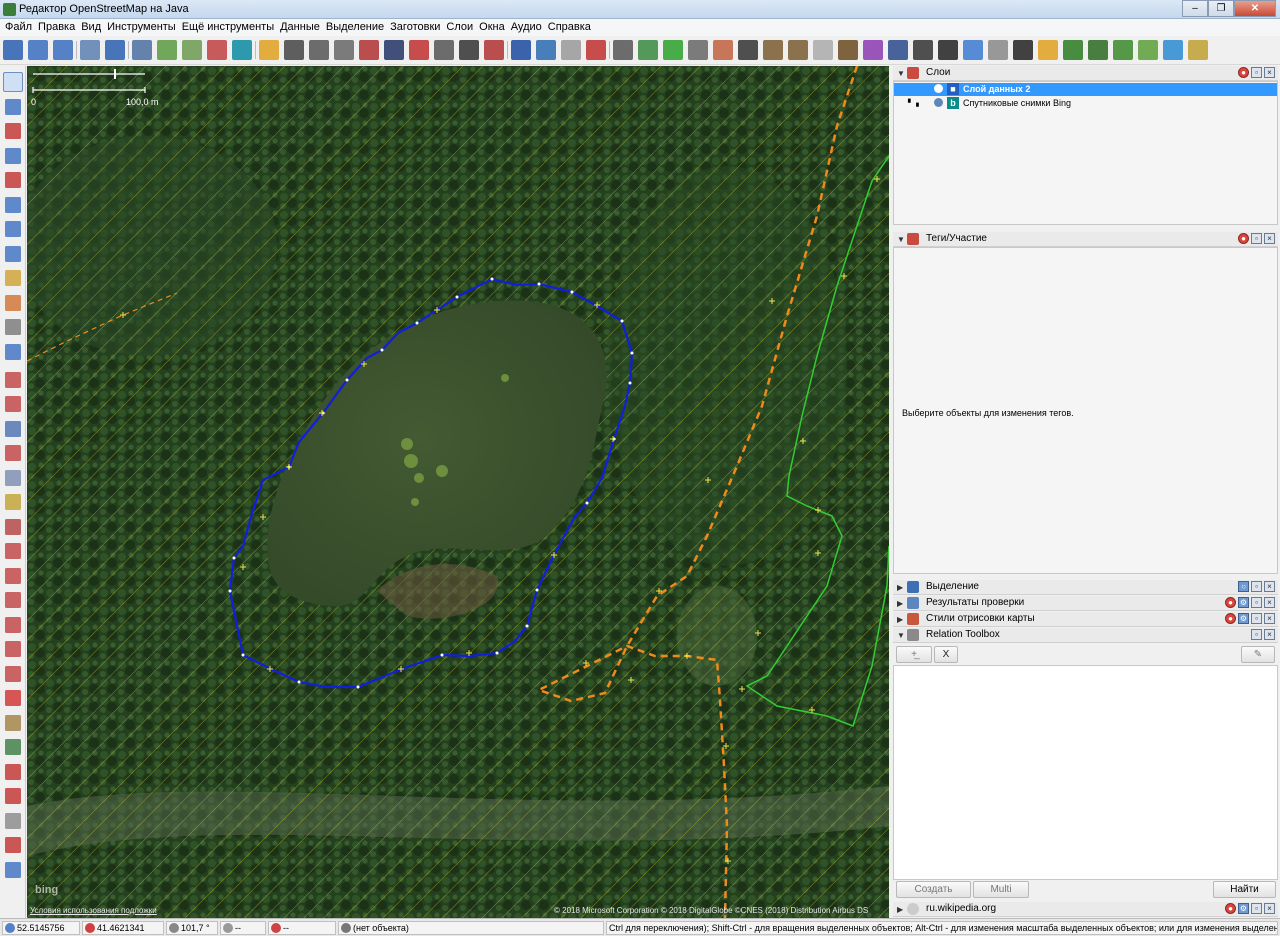 The width and height of the screenshot is (1280, 936). What do you see at coordinates (13, 600) in the screenshot?
I see `relation-toggle-icon` at bounding box center [13, 600].